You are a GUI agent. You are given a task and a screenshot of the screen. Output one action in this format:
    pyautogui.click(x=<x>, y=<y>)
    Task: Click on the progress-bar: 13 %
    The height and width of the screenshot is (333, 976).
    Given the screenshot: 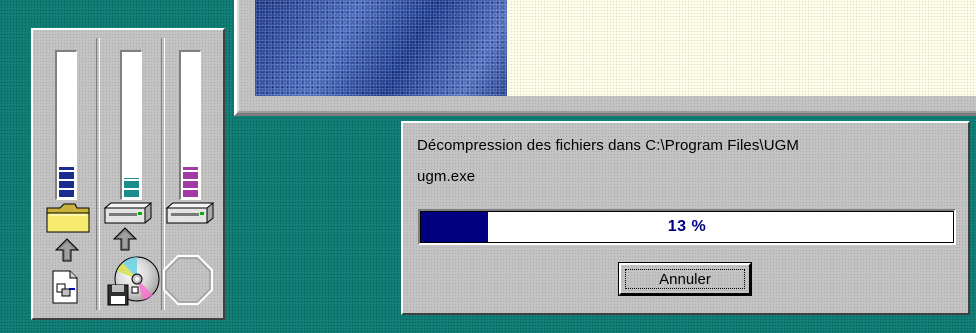 What is the action you would take?
    pyautogui.click(x=687, y=227)
    